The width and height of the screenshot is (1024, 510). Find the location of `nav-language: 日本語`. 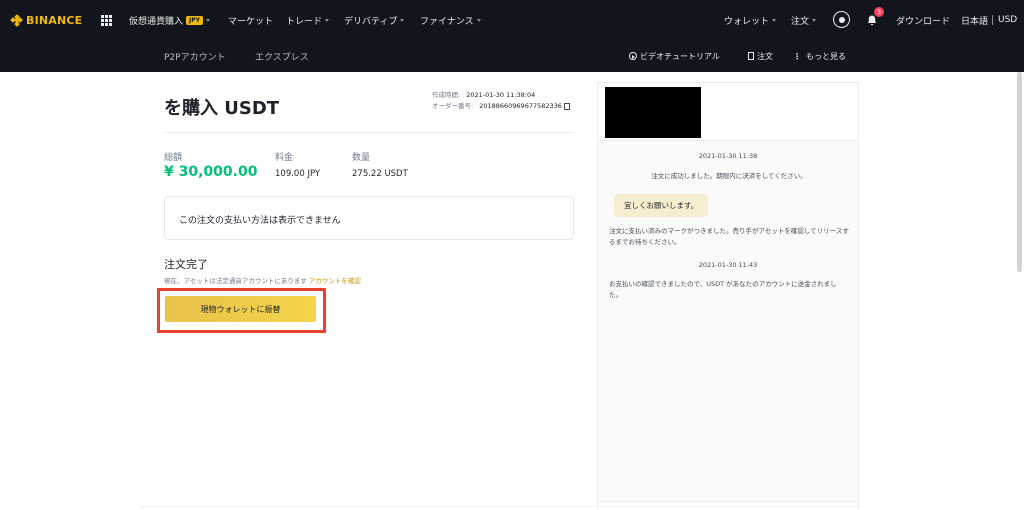

nav-language: 日本語 is located at coordinates (974, 20).